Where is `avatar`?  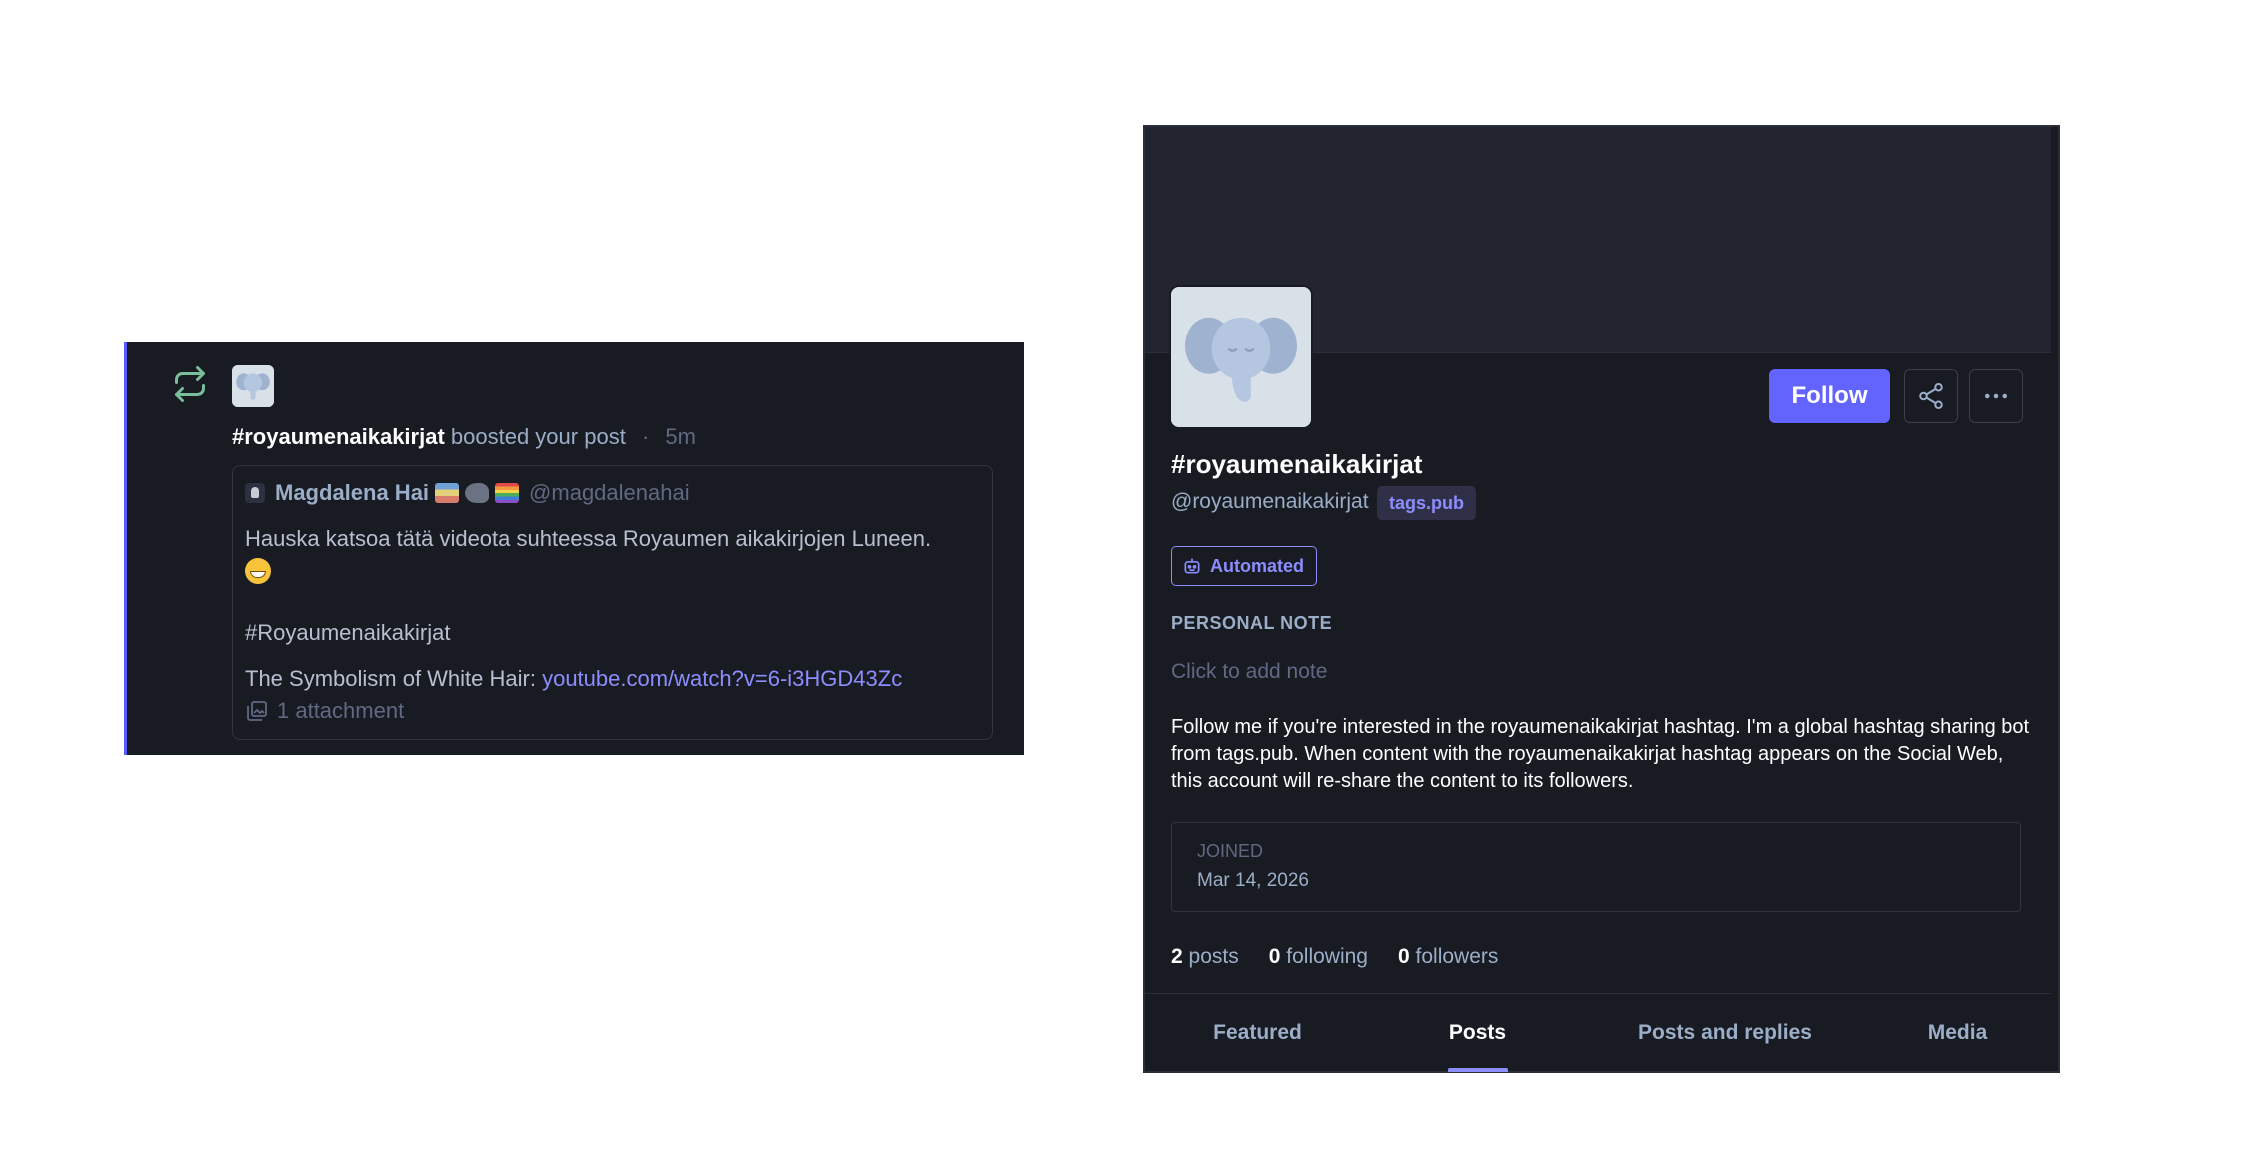
avatar is located at coordinates (253, 386).